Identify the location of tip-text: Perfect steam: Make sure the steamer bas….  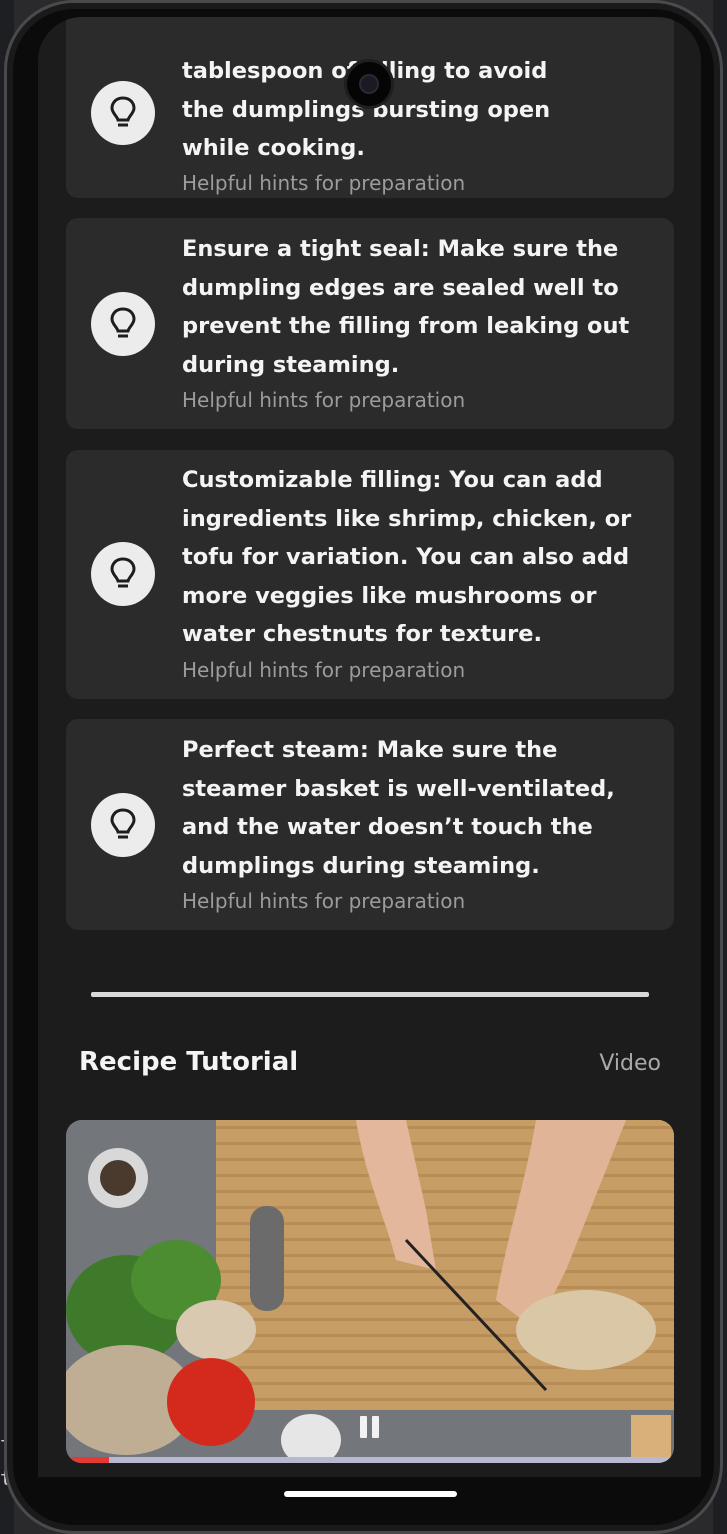
(398, 808).